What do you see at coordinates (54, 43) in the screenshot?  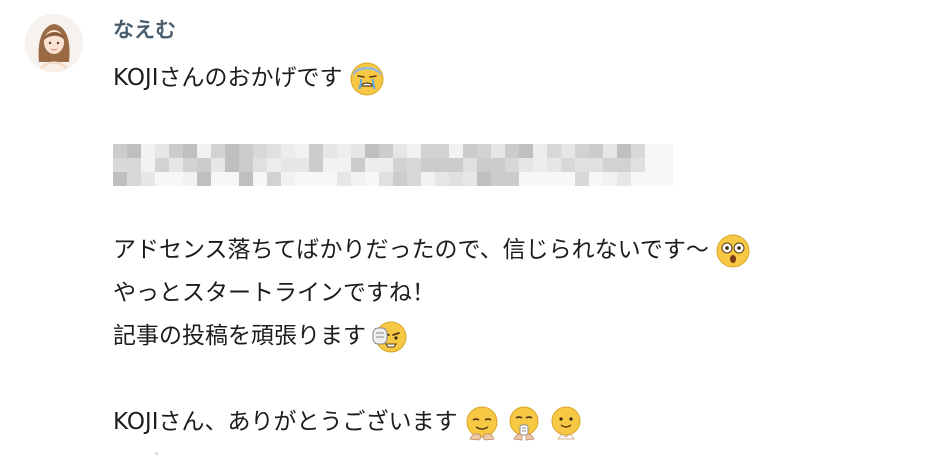 I see `avatar` at bounding box center [54, 43].